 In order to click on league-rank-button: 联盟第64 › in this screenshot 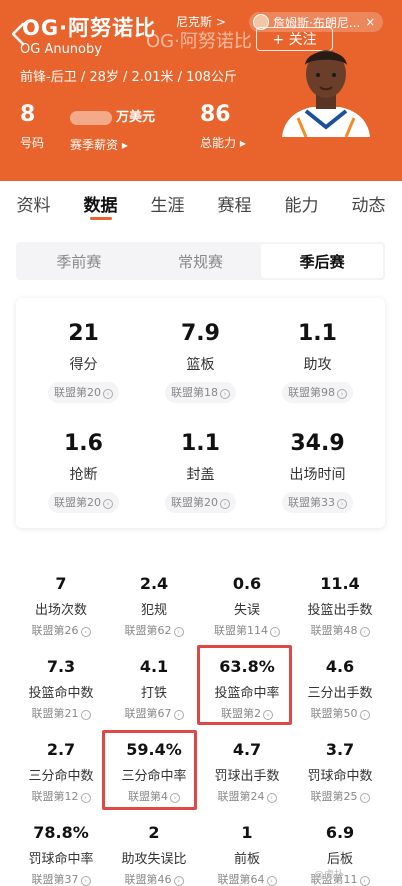, I will do `click(247, 878)`.